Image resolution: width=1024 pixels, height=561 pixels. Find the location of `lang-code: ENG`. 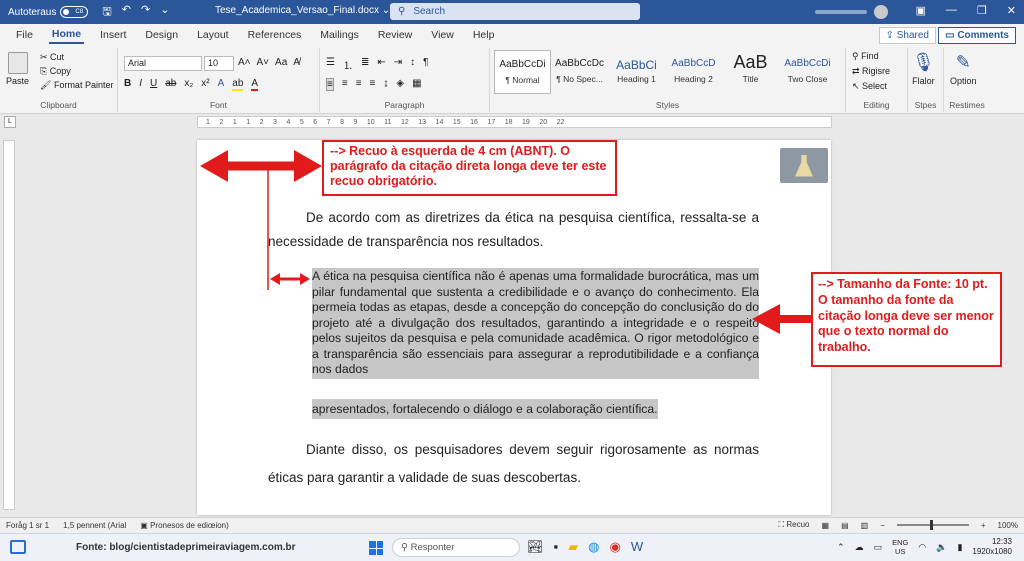

lang-code: ENG is located at coordinates (900, 542).